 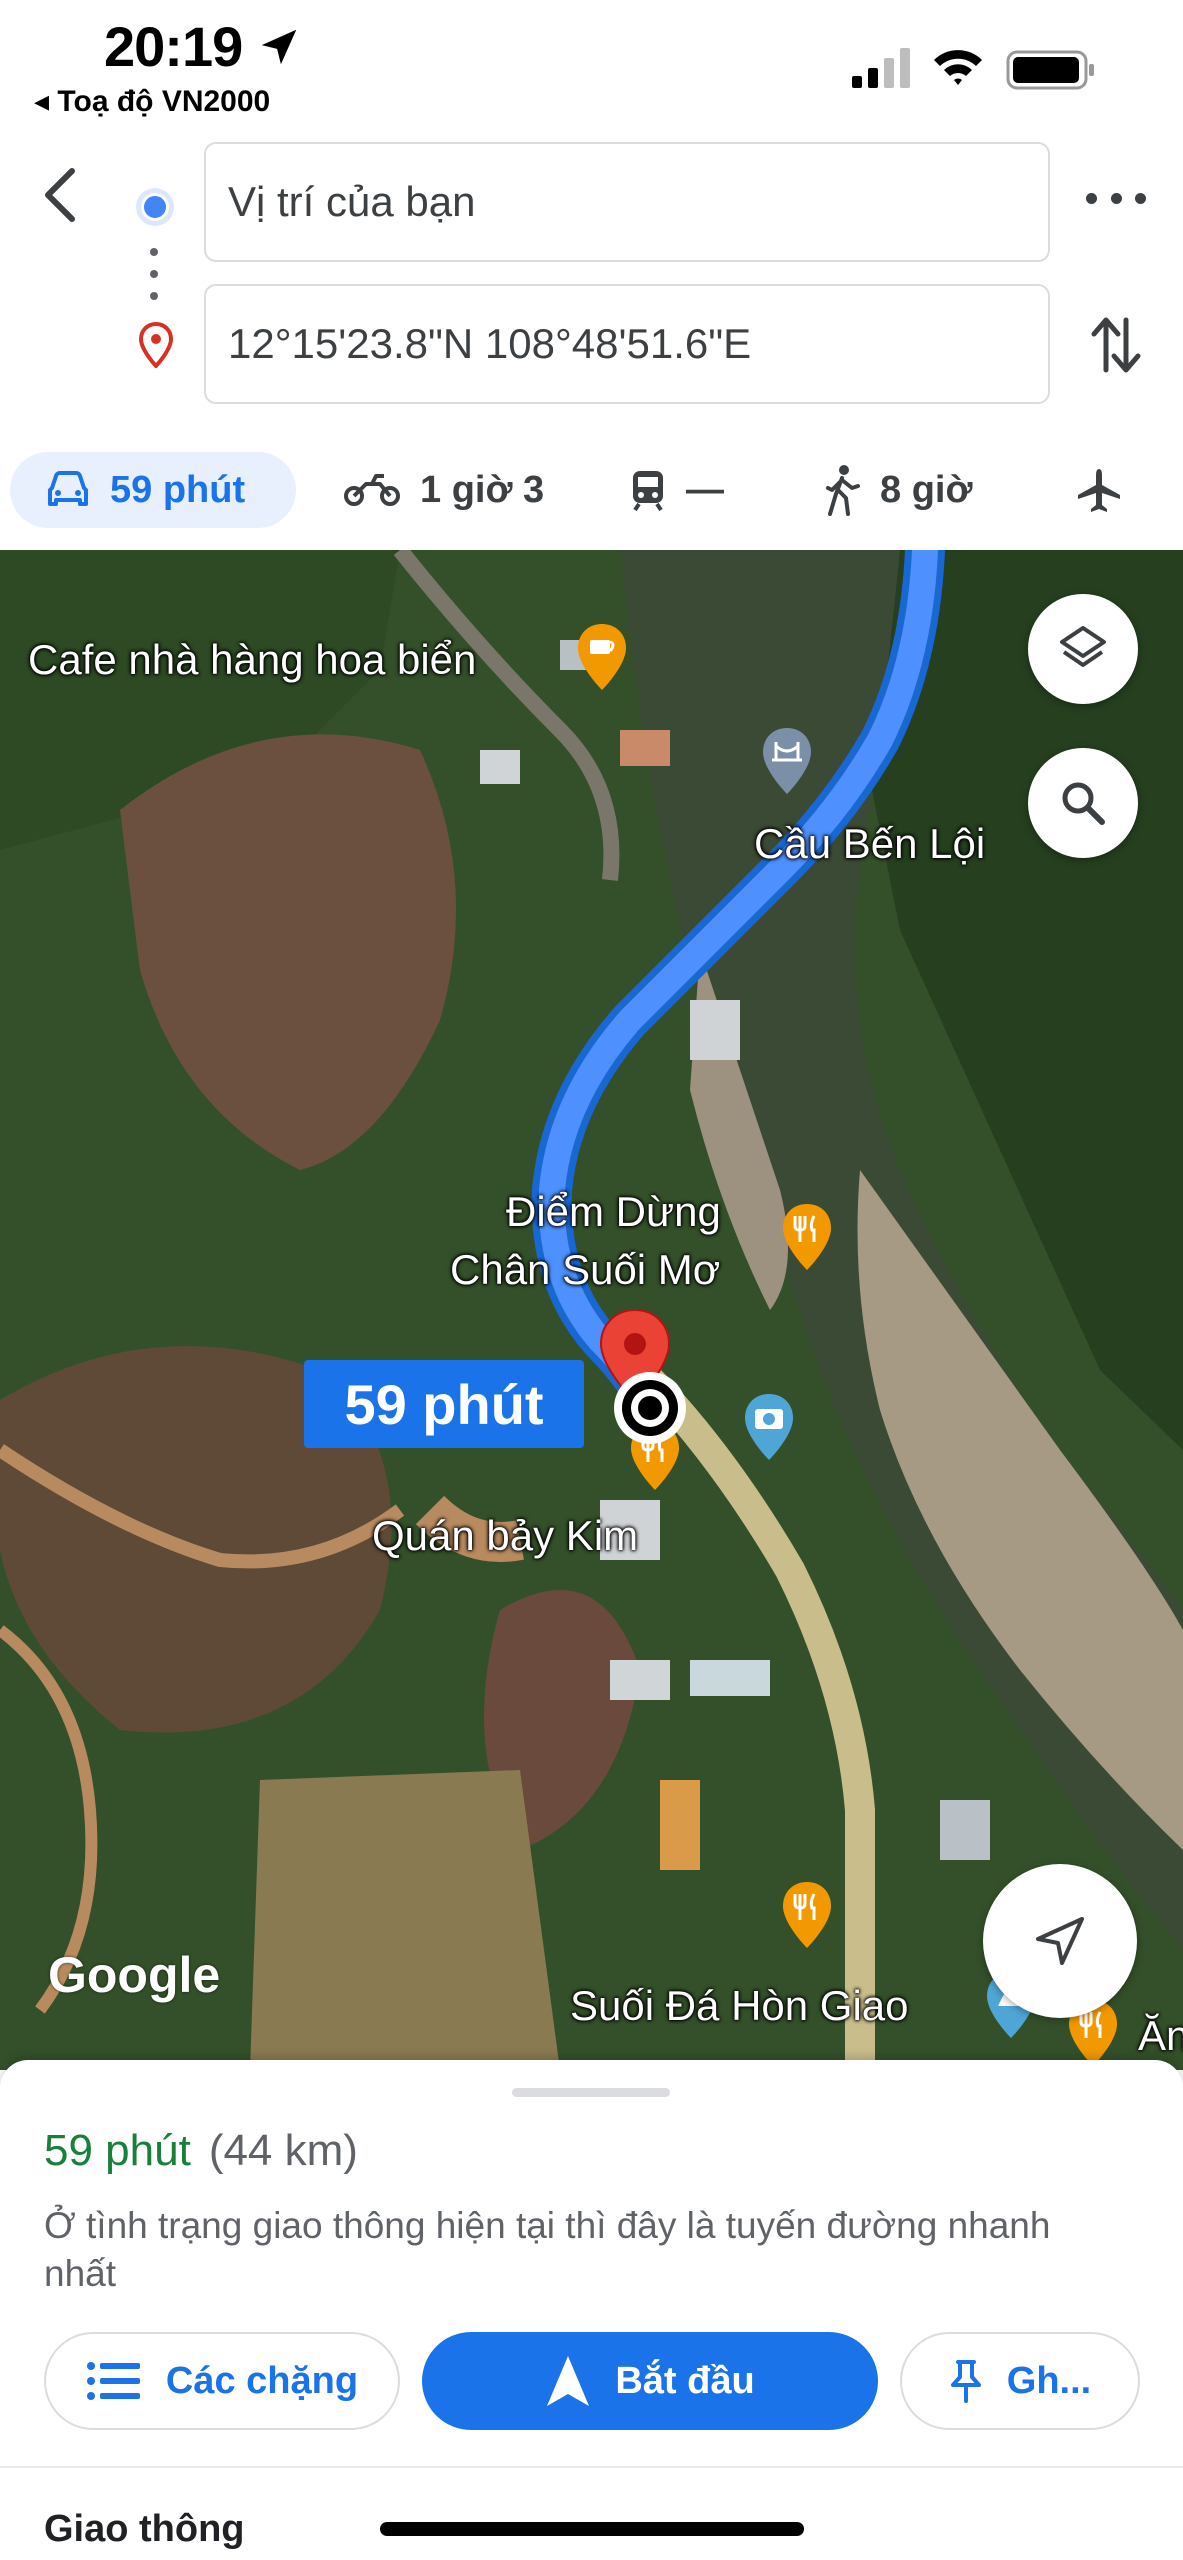 What do you see at coordinates (1050, 70) in the screenshot?
I see `battery-icon` at bounding box center [1050, 70].